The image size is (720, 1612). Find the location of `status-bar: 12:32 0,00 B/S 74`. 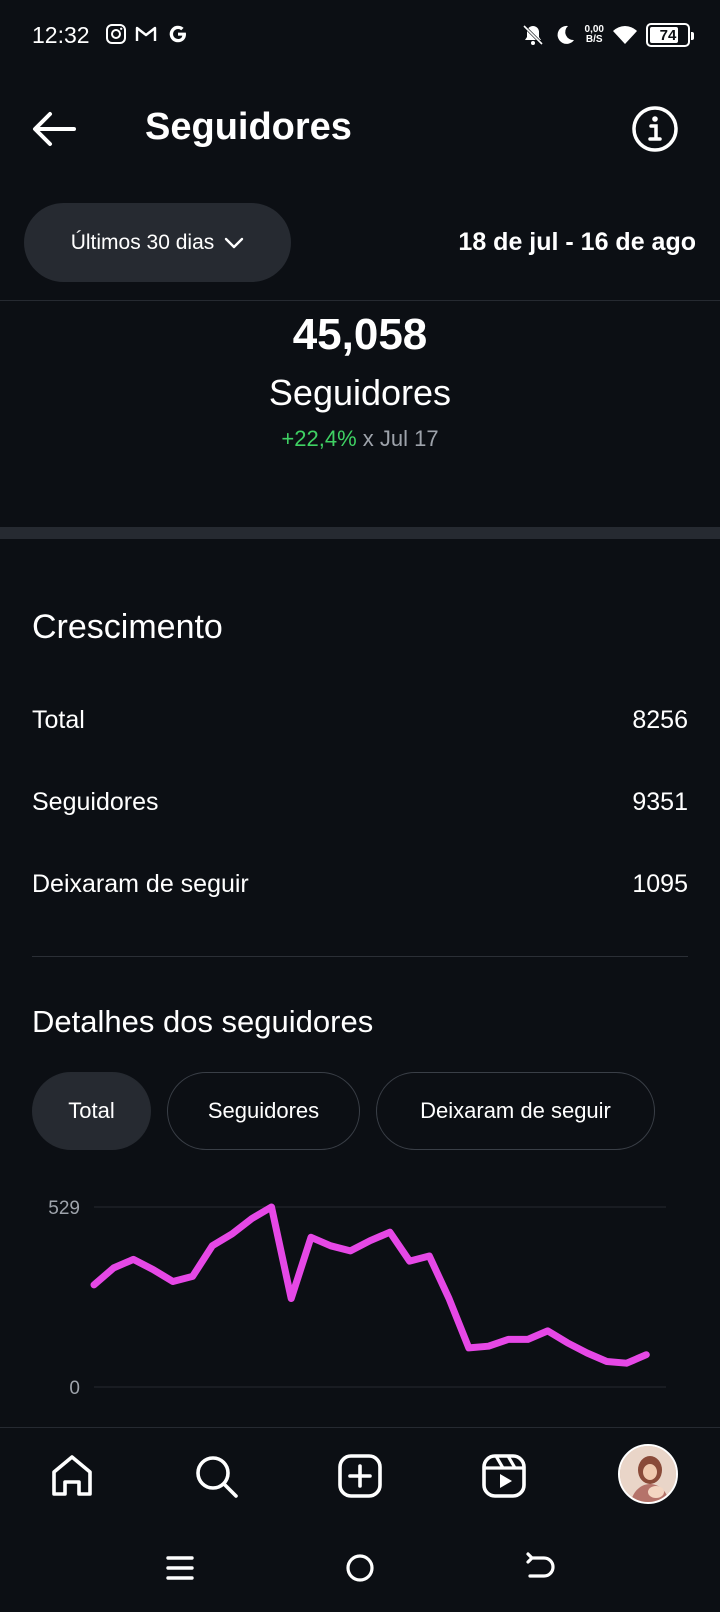

status-bar: 12:32 0,00 B/S 74 is located at coordinates (360, 36).